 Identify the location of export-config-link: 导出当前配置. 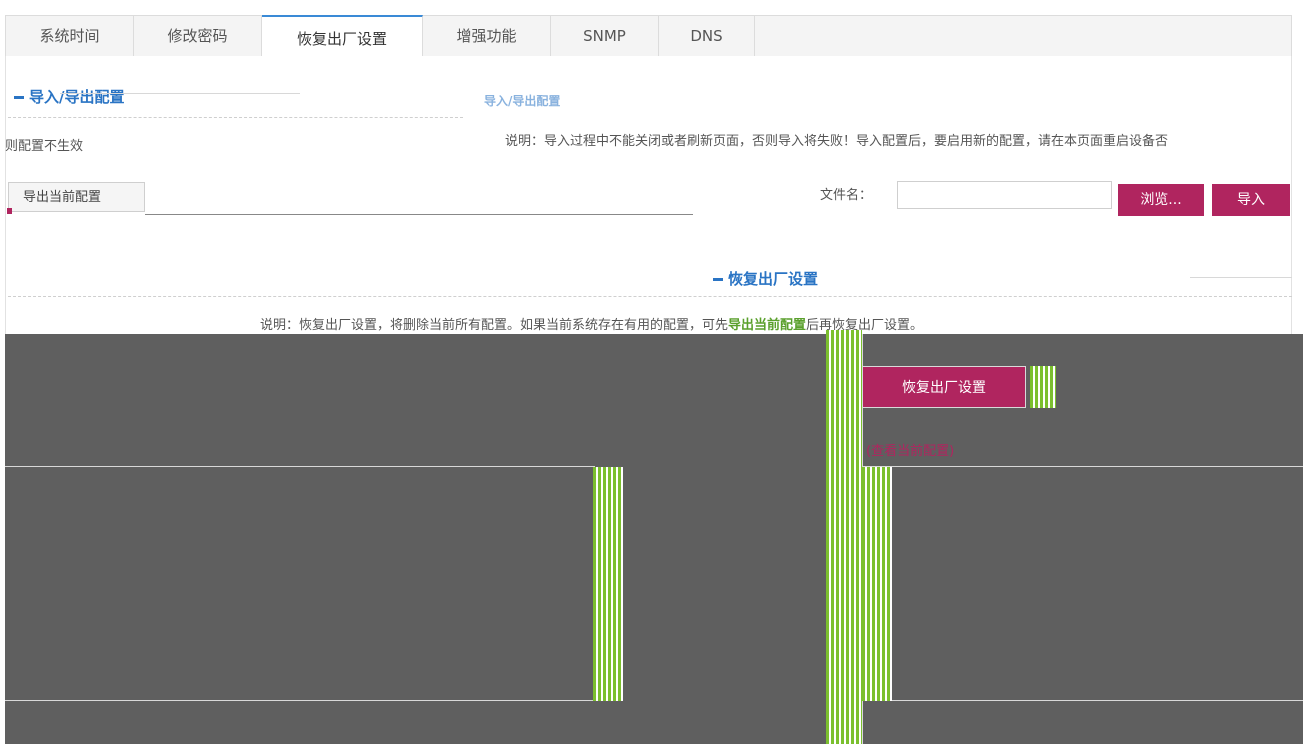
(767, 325).